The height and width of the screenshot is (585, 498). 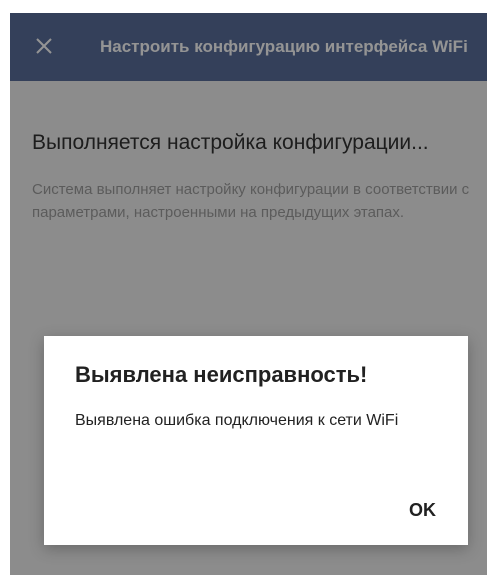 What do you see at coordinates (221, 374) in the screenshot?
I see `dialog-title: Выявлена неисправность!` at bounding box center [221, 374].